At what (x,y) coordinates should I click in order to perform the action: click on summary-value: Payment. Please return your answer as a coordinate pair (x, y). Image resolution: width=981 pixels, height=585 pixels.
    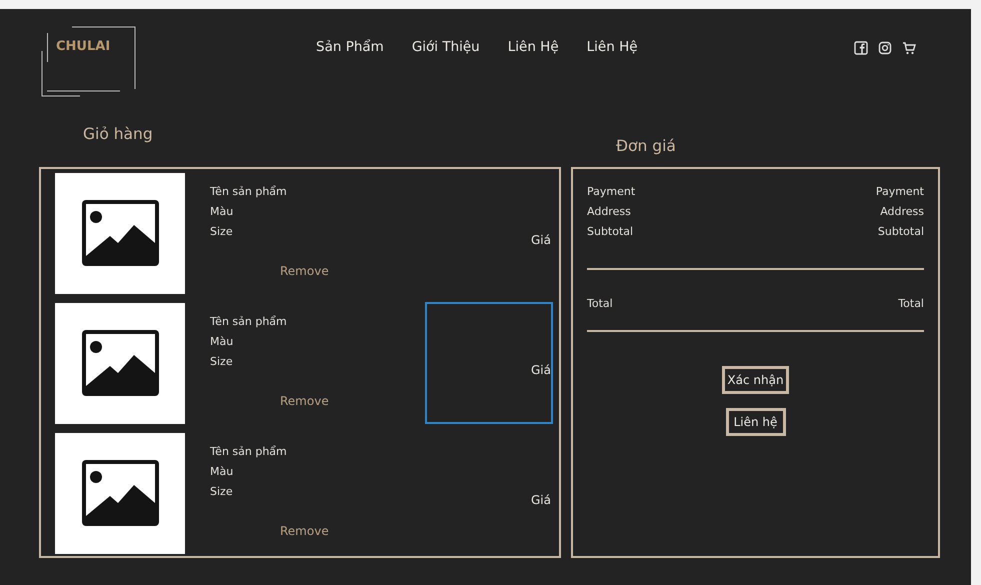
    Looking at the image, I should click on (900, 192).